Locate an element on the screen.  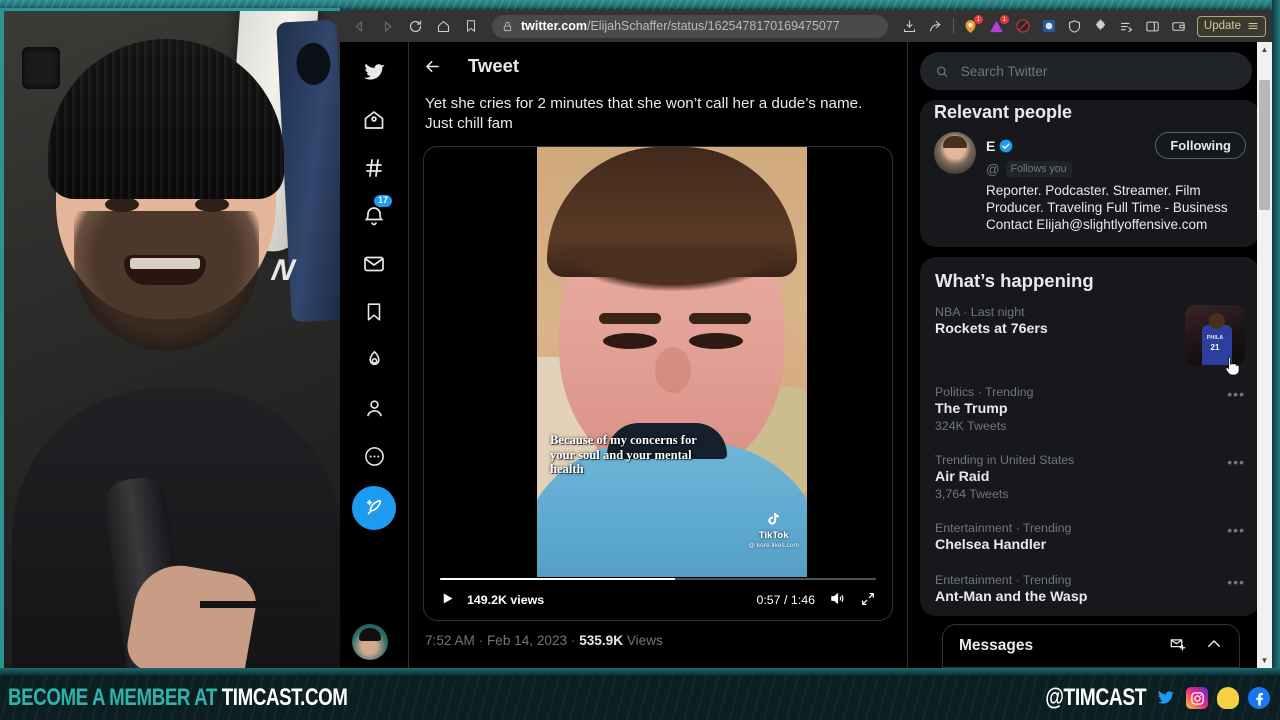
video-controls: 149.2K views 0:57 / 1:46 is located at coordinates (658, 599).